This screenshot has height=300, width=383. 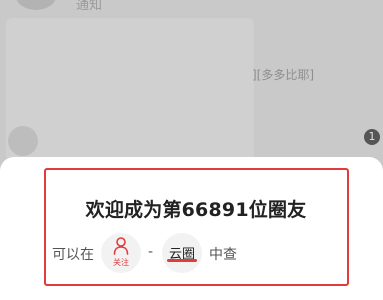 I want to click on instruction-prefix: 可以在, so click(x=73, y=255).